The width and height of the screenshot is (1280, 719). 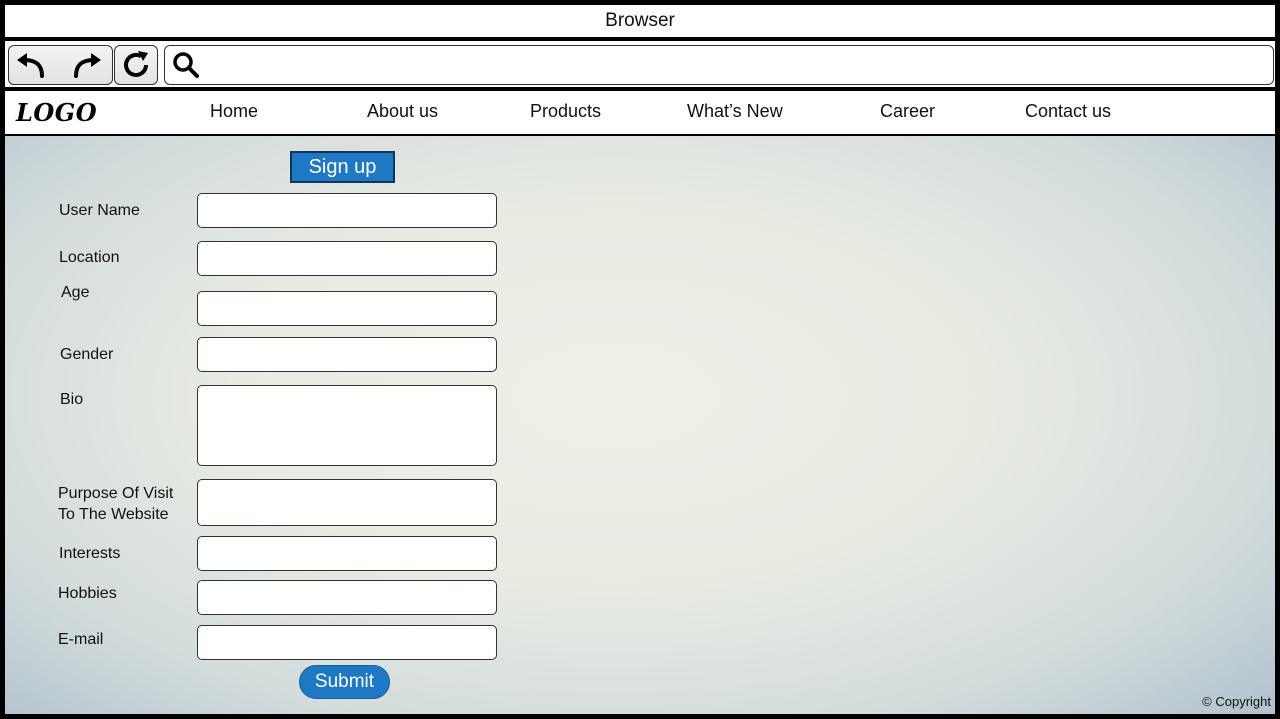 I want to click on reload-icon, so click(x=136, y=64).